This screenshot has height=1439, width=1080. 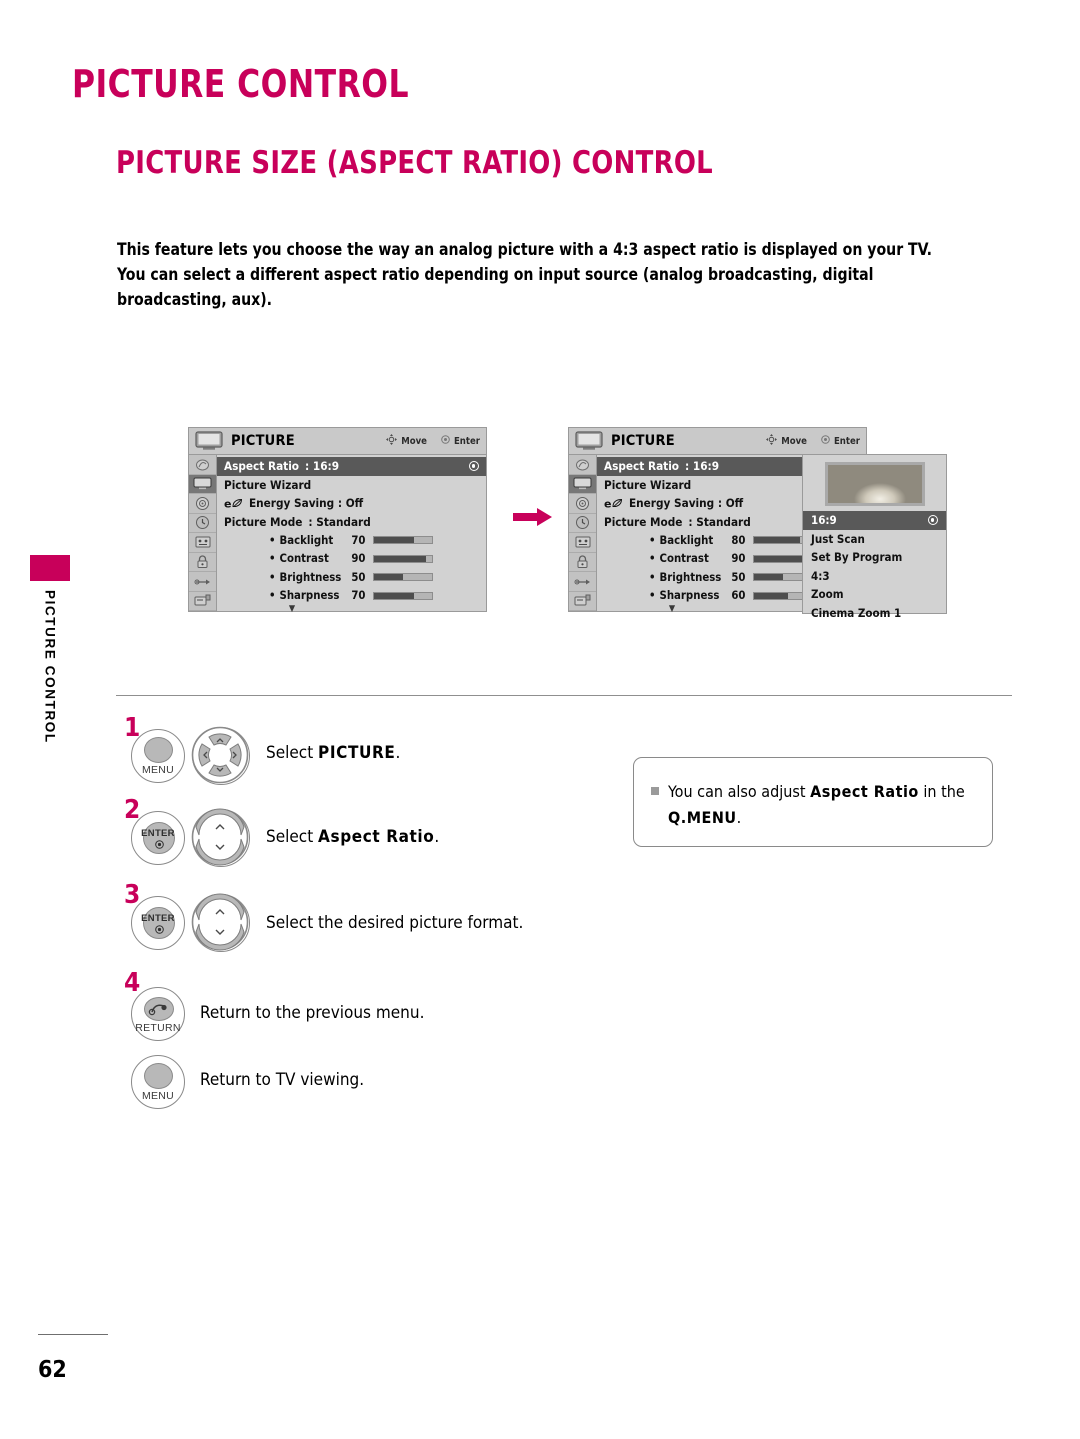 I want to click on dropdown-option-just-scan: Just Scan, so click(x=874, y=539).